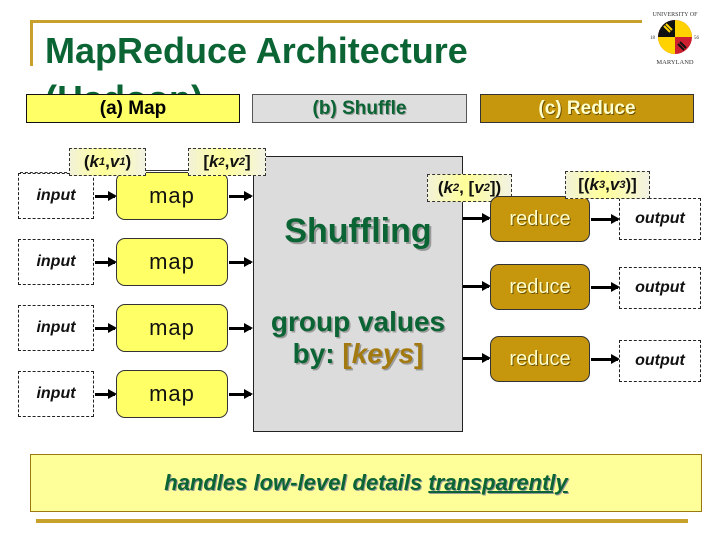 The height and width of the screenshot is (540, 720). Describe the element at coordinates (697, 38) in the screenshot. I see `logo-year-right: 56` at that location.